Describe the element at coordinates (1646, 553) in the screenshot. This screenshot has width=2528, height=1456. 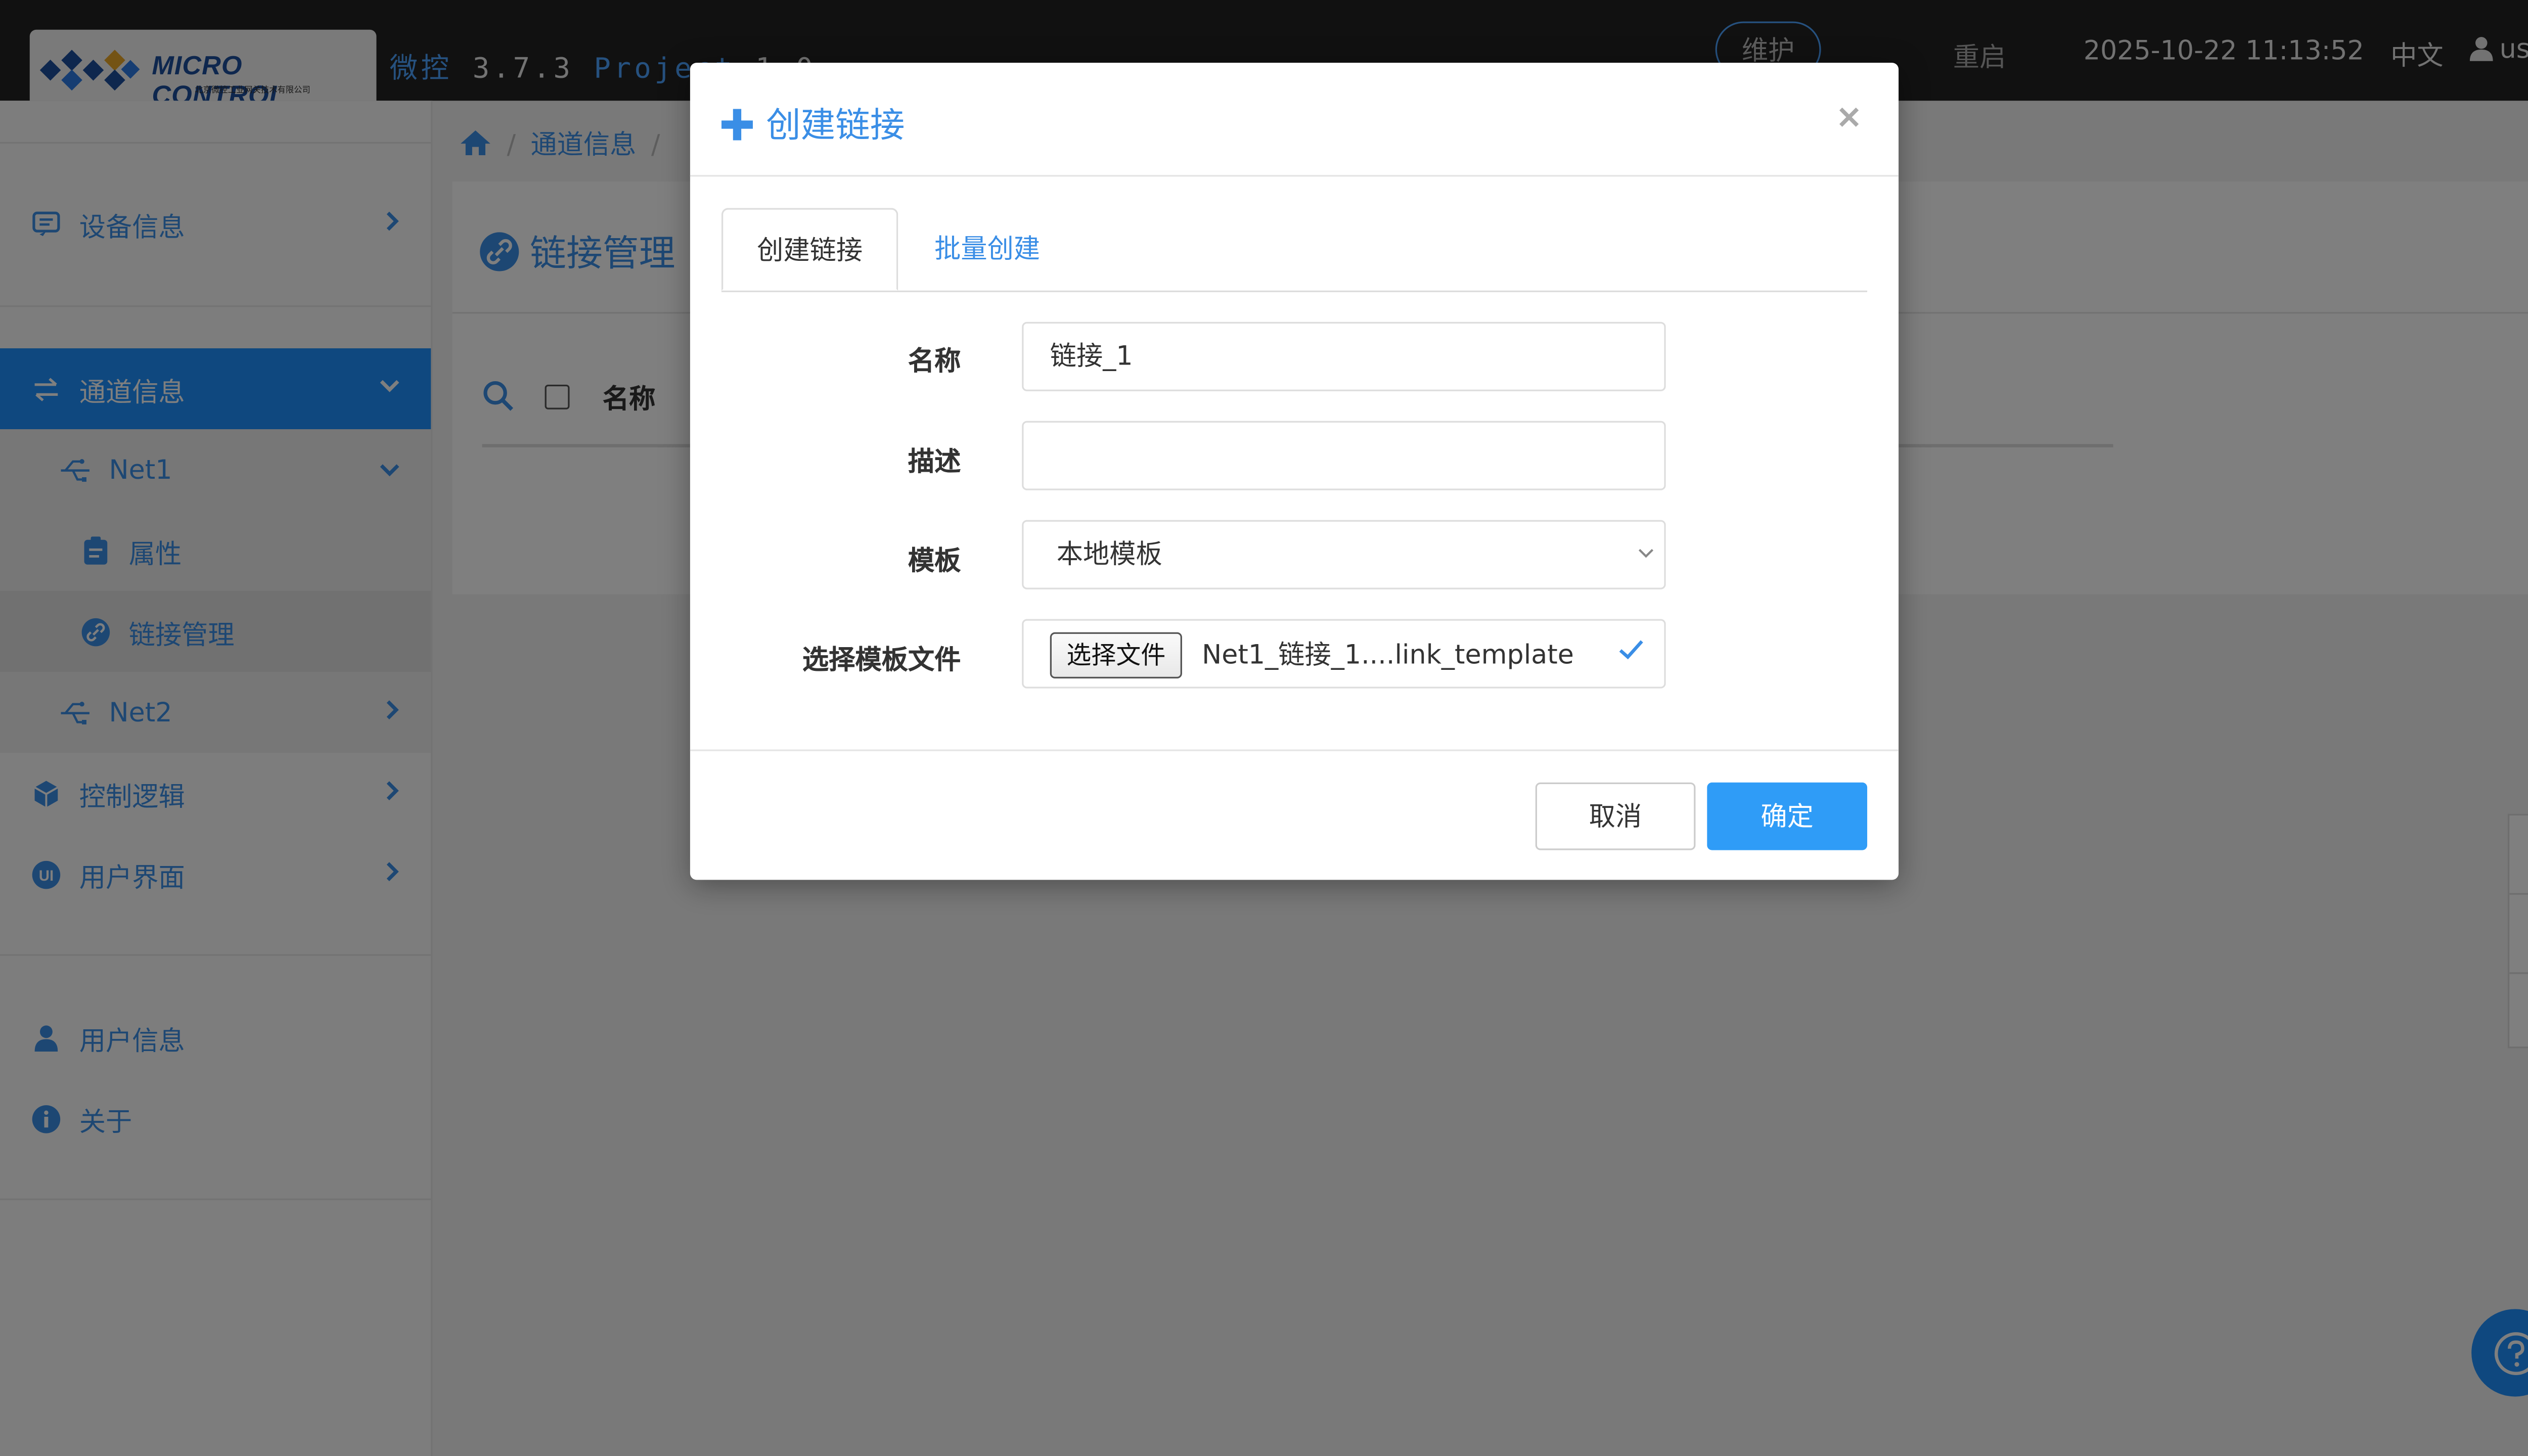
I see `chevron-down-icon` at that location.